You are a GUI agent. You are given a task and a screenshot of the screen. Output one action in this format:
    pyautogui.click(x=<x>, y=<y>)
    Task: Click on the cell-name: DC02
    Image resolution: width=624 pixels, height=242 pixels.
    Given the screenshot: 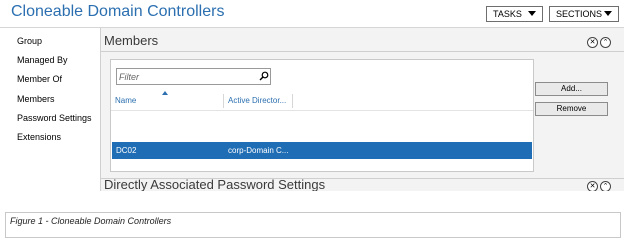 What is the action you would take?
    pyautogui.click(x=126, y=150)
    